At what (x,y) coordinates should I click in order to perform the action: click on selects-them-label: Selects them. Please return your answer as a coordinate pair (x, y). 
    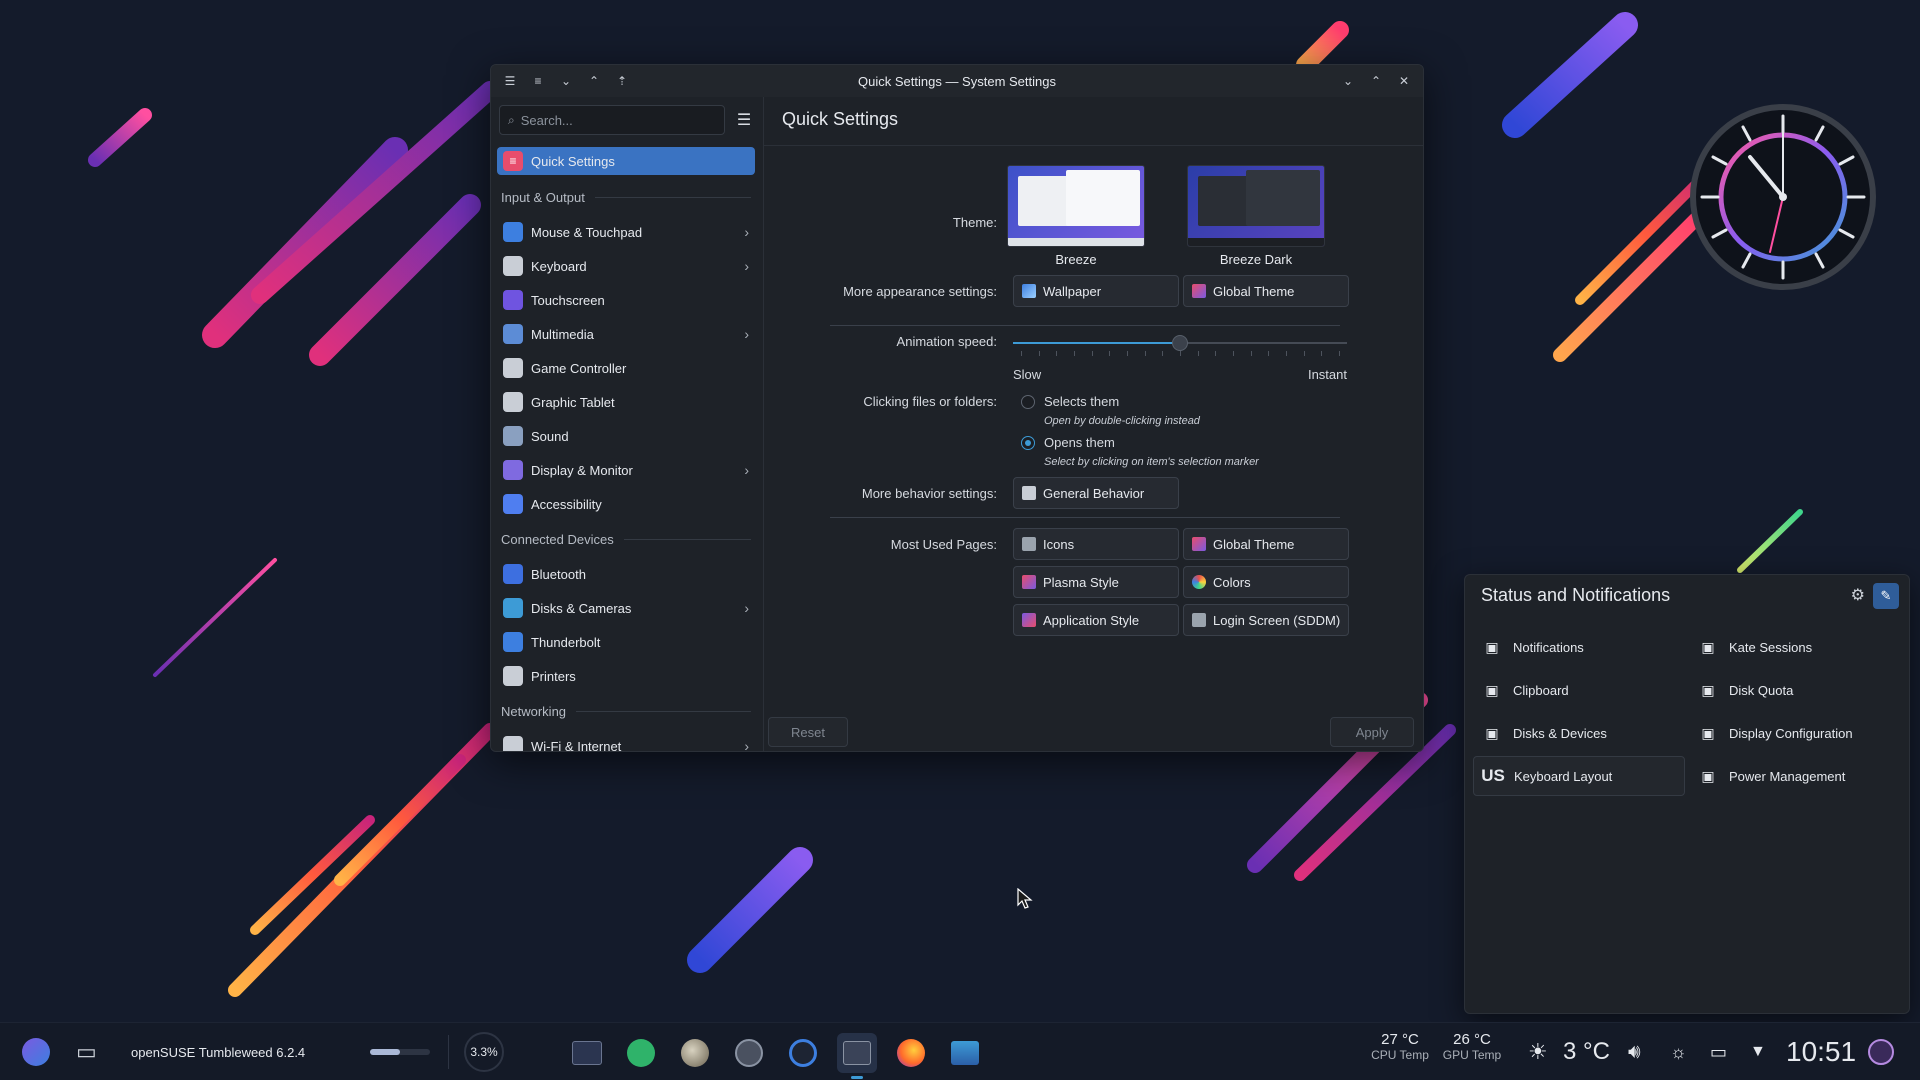
    Looking at the image, I should click on (1081, 401).